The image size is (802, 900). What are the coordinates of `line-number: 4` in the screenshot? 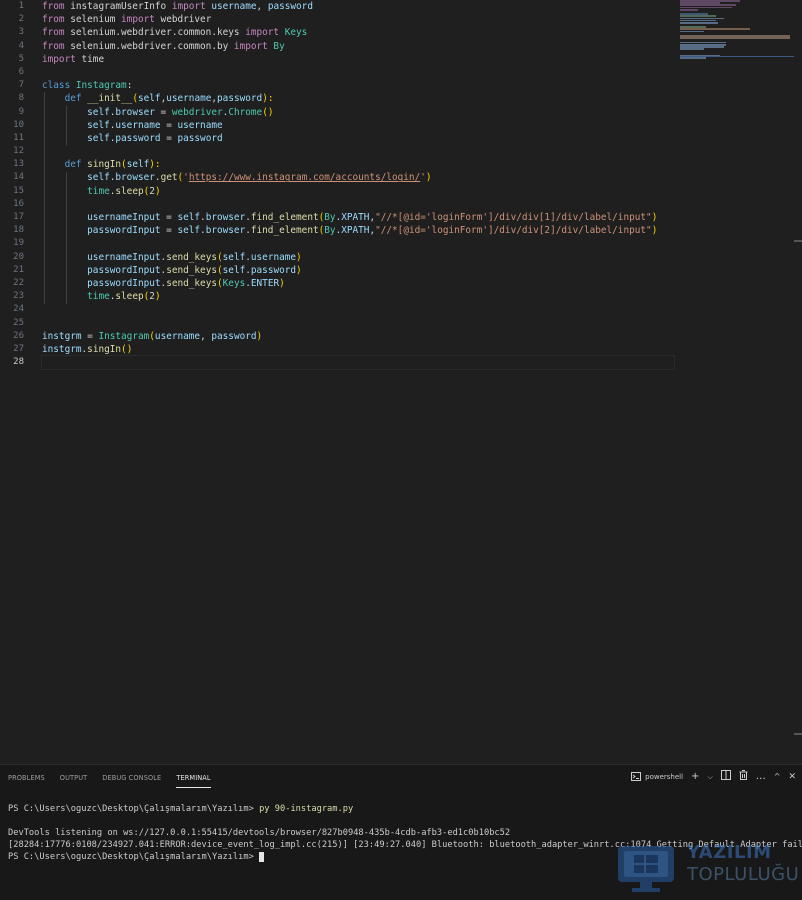 It's located at (21, 45).